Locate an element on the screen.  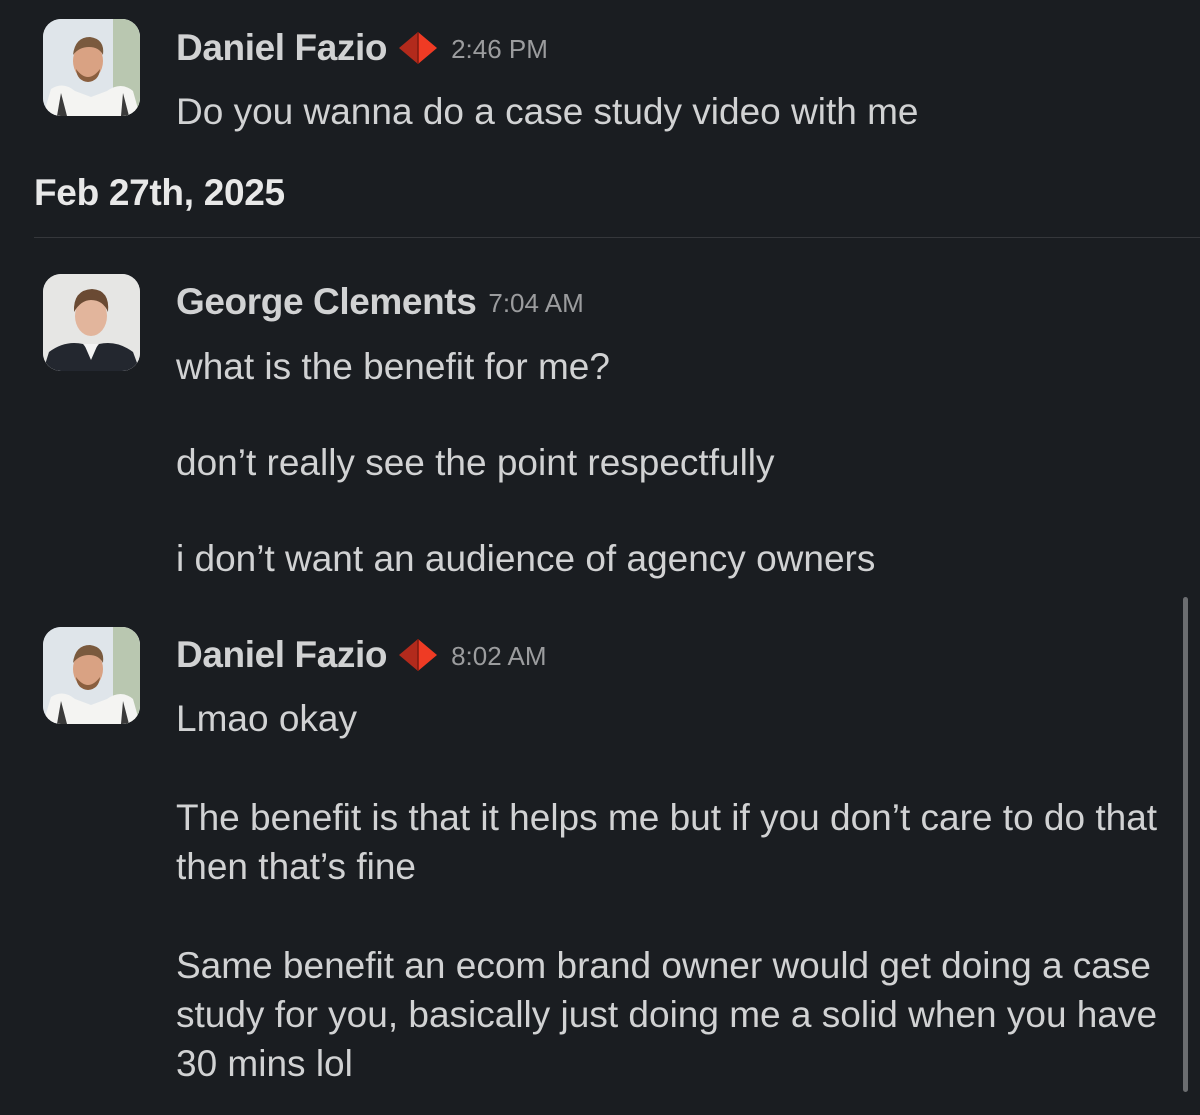
timestamp: 7:04 AM is located at coordinates (535, 303).